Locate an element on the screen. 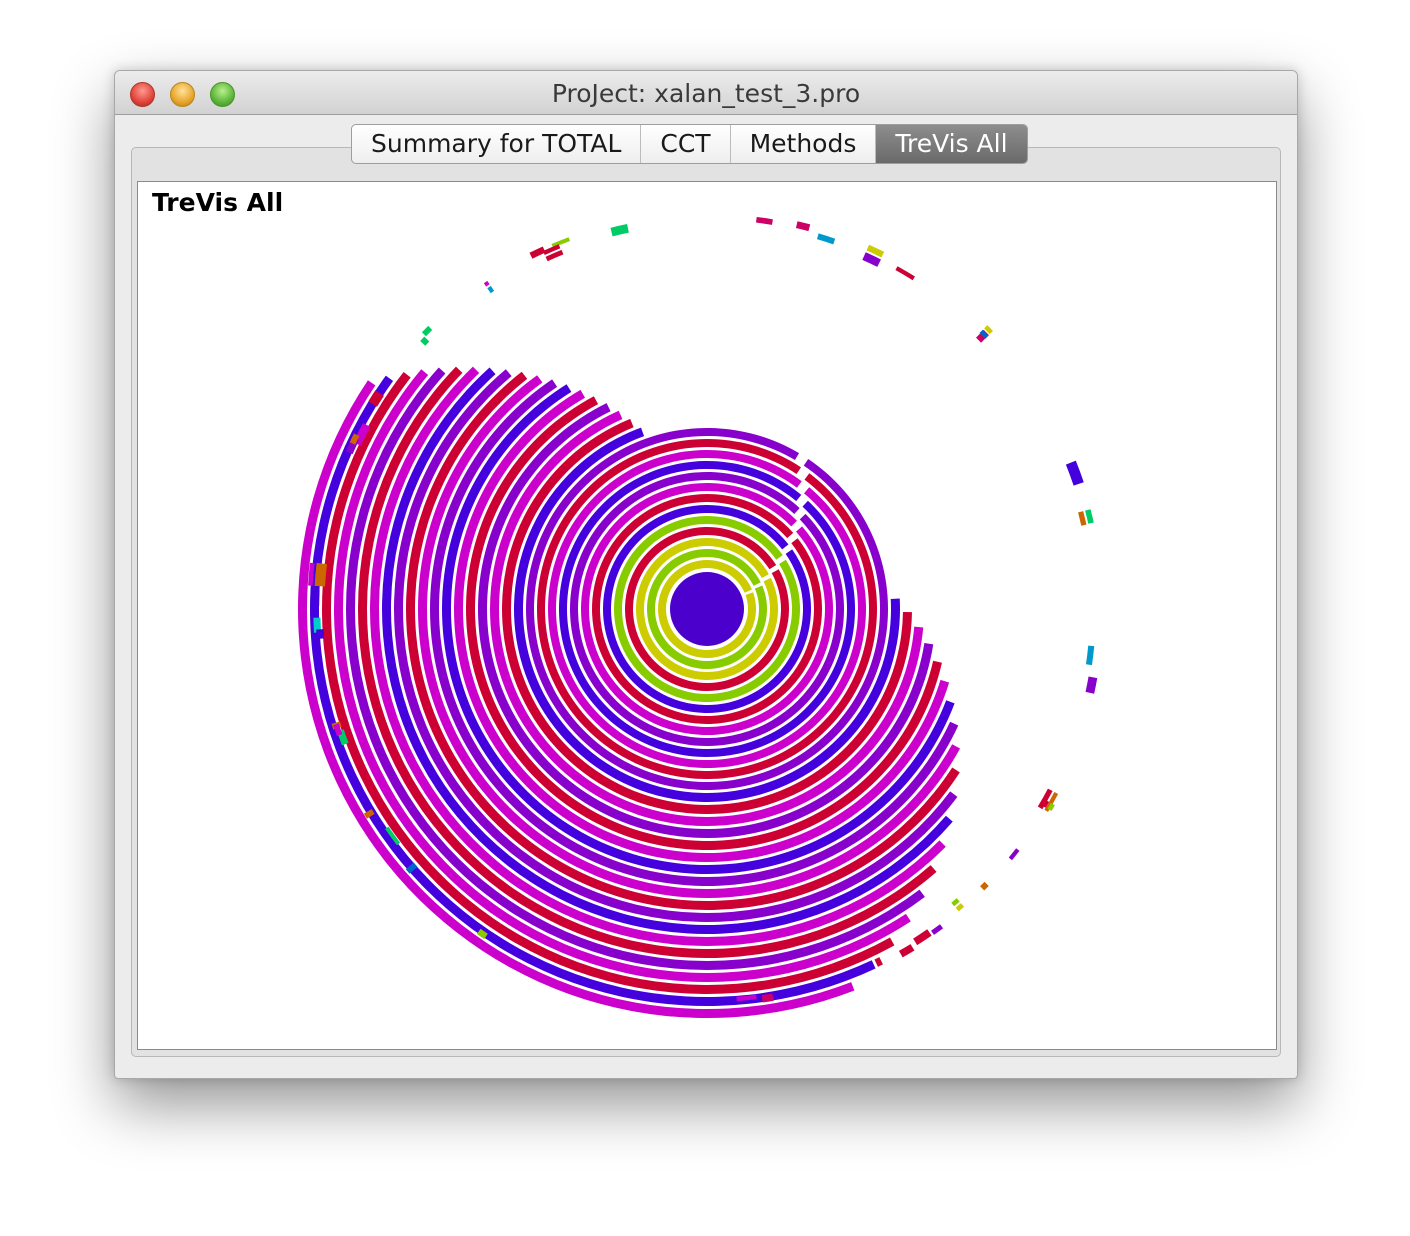 The height and width of the screenshot is (1236, 1410). window-title: ProJect: xalan_test_3.pro is located at coordinates (706, 93).